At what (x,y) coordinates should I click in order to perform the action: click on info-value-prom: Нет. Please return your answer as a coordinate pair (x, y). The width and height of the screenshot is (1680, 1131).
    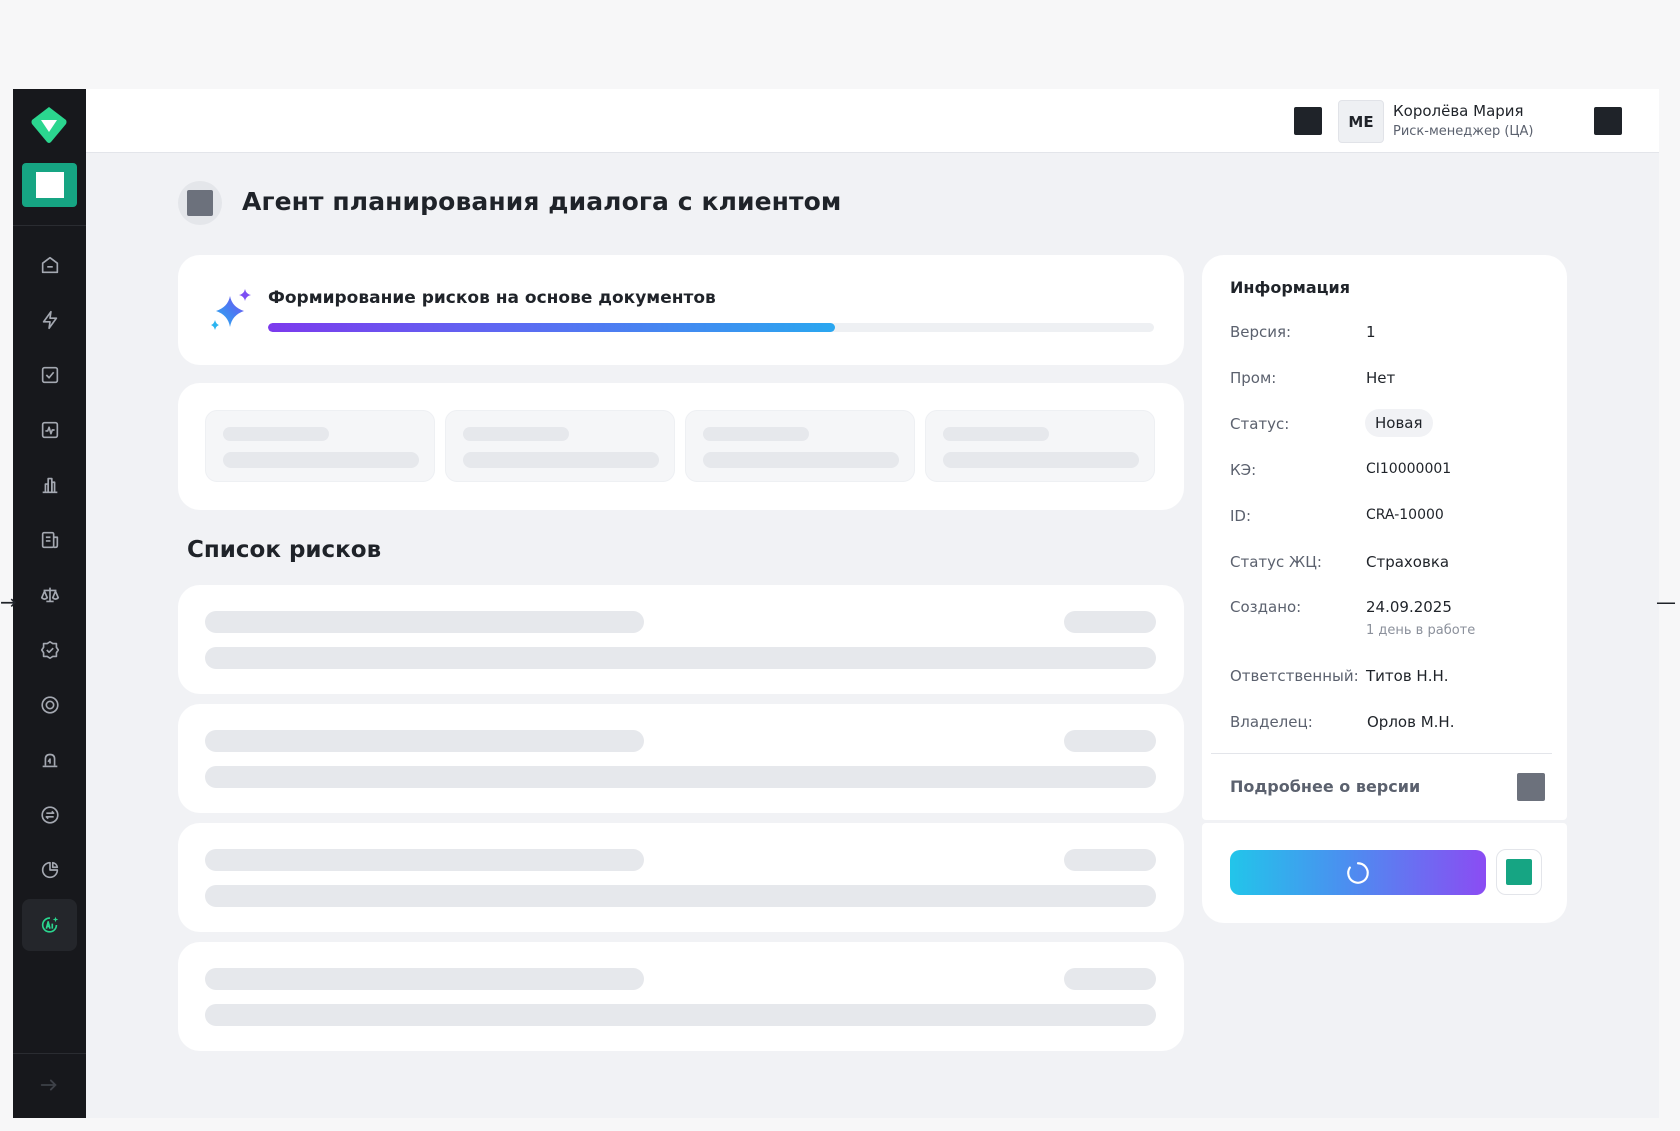
    Looking at the image, I should click on (1381, 378).